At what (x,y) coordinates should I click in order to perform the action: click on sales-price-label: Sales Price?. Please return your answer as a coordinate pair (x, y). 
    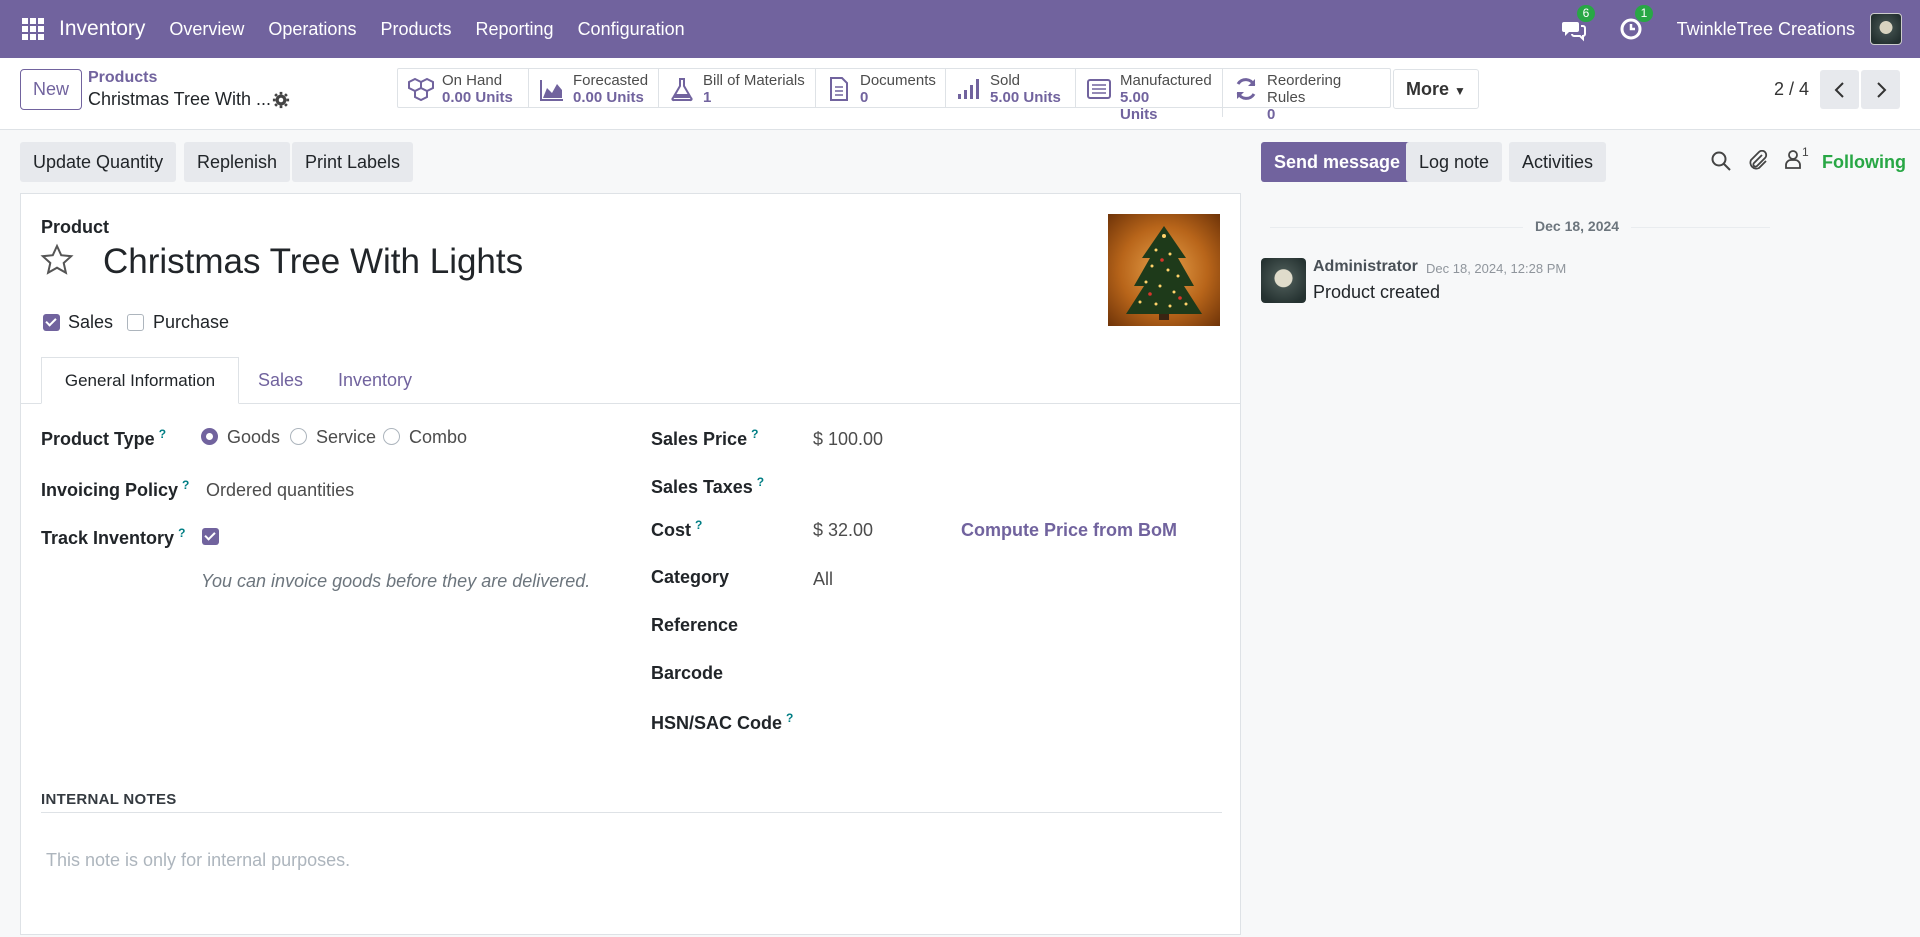
    Looking at the image, I should click on (704, 438).